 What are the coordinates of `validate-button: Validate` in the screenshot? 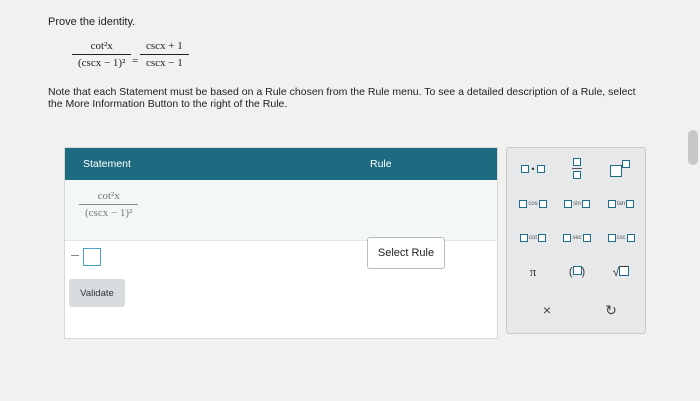 It's located at (97, 293).